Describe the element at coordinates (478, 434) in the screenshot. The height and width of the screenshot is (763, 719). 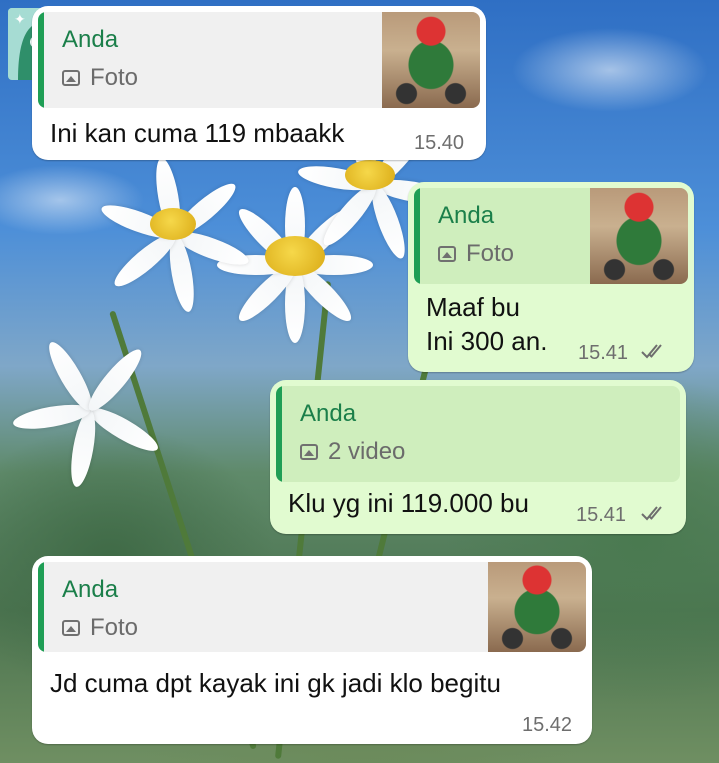
I see `quoted-reply: Anda 2 video` at that location.